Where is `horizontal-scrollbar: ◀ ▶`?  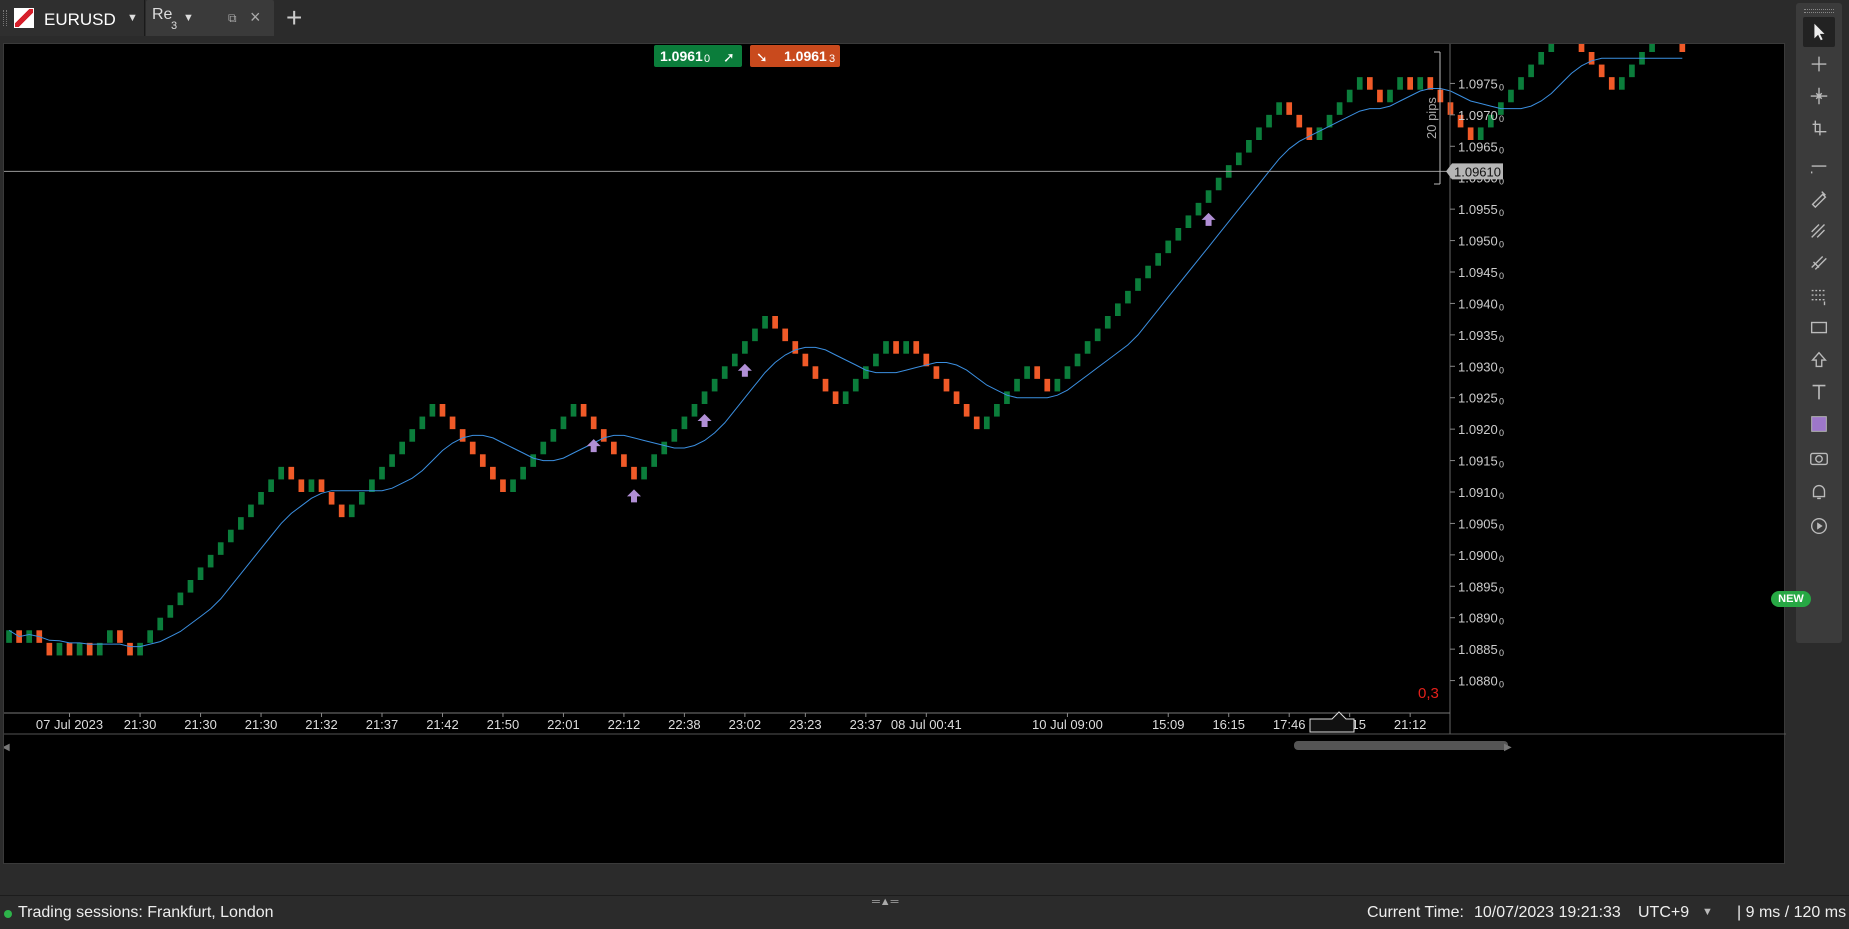
horizontal-scrollbar: ◀ ▶ is located at coordinates (895, 743).